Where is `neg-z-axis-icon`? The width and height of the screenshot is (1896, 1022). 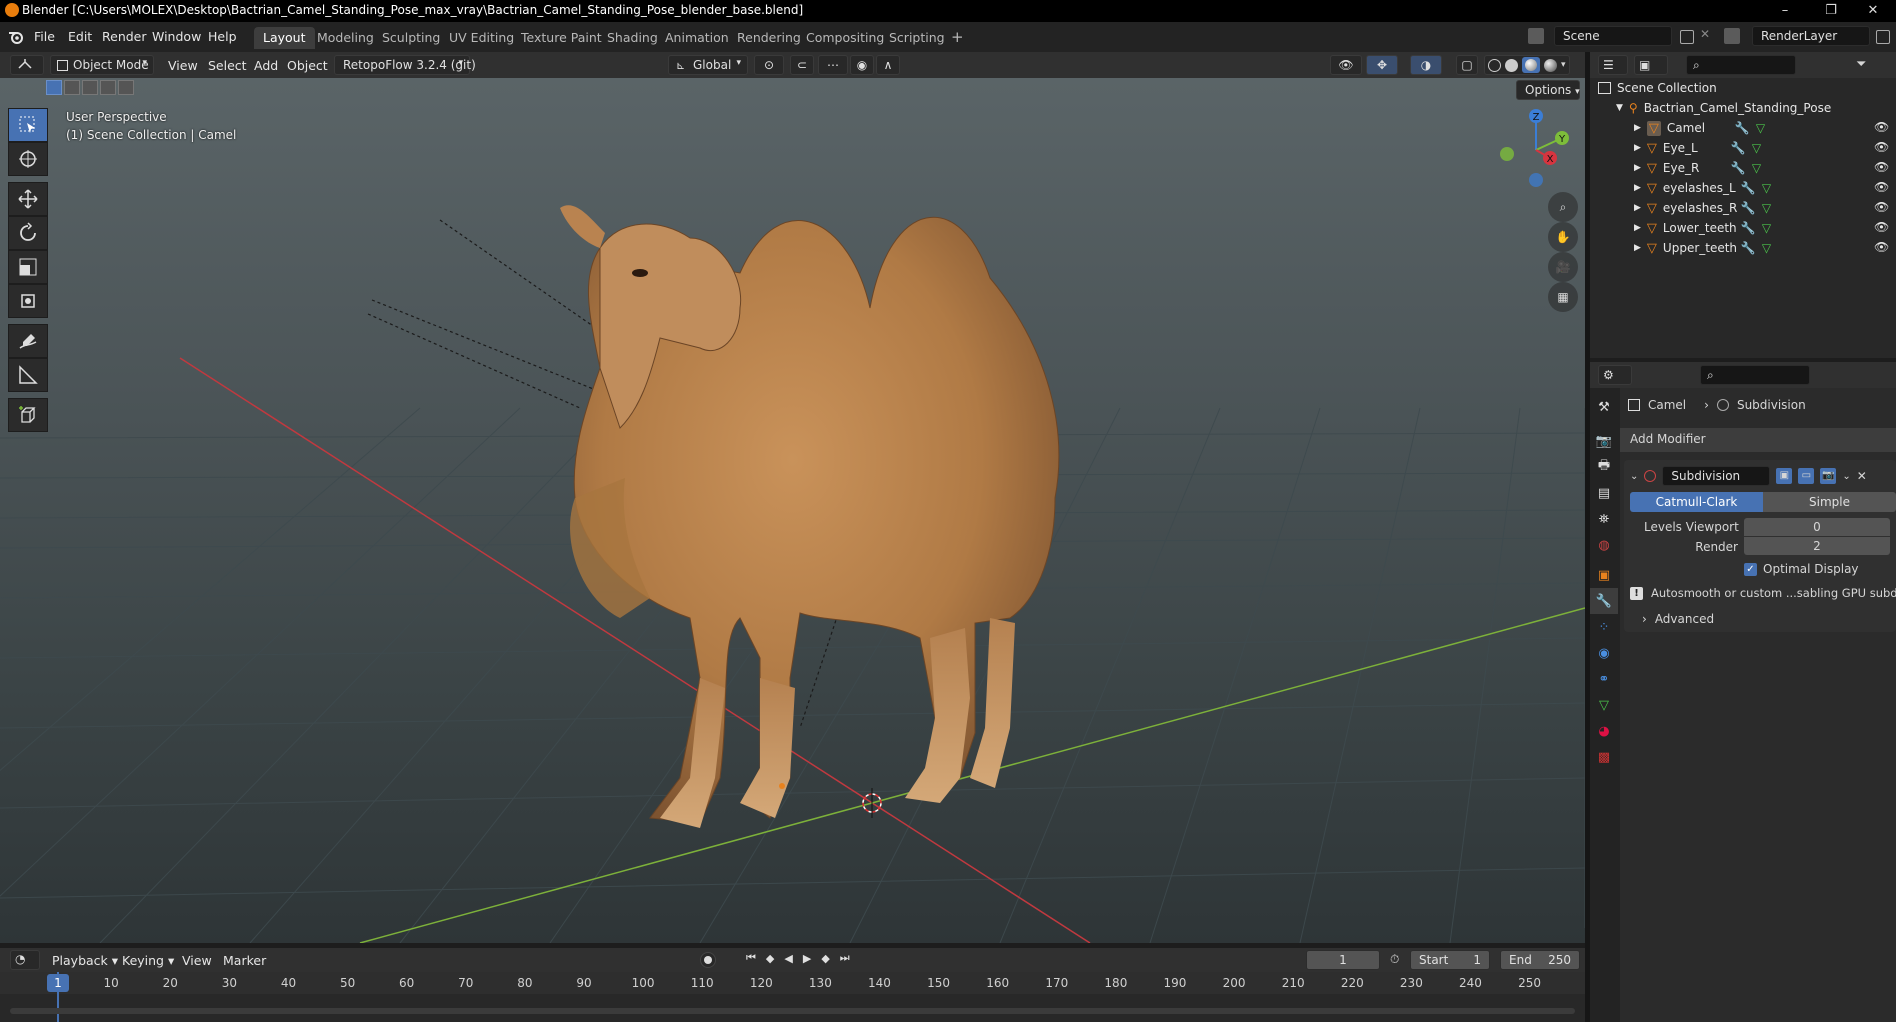
neg-z-axis-icon is located at coordinates (1536, 180).